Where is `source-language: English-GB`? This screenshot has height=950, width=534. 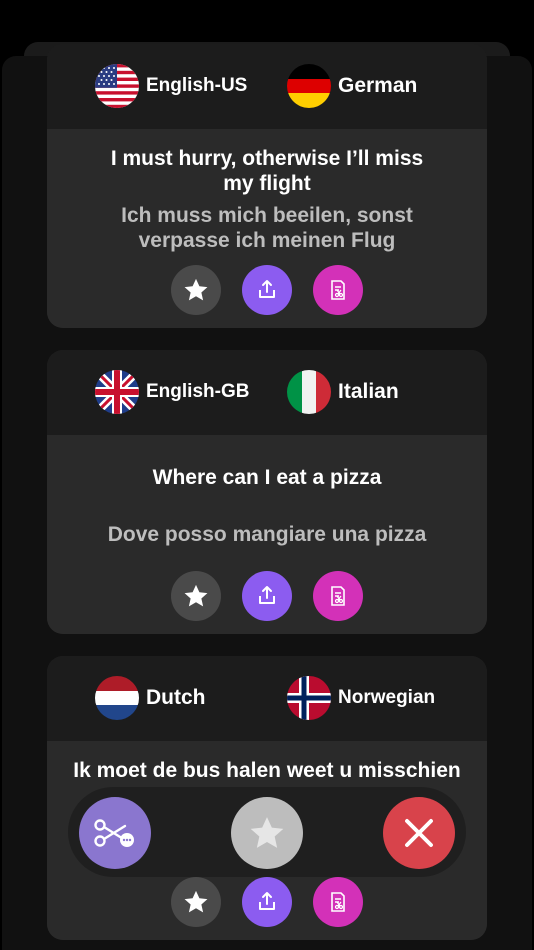
source-language: English-GB is located at coordinates (172, 392).